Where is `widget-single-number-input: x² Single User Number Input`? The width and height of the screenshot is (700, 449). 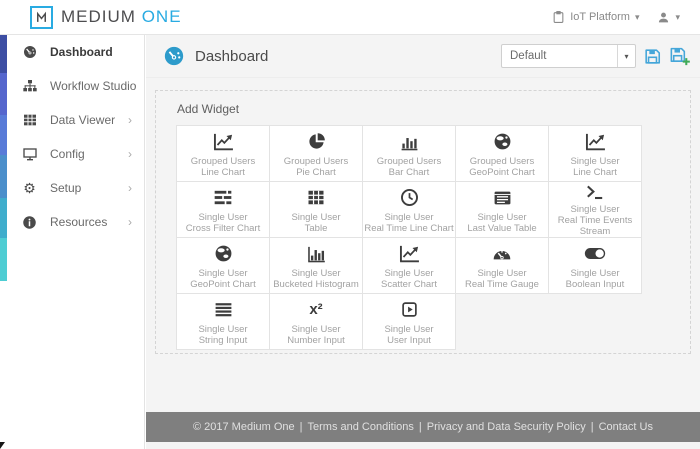
widget-single-number-input: x² Single User Number Input is located at coordinates (316, 321).